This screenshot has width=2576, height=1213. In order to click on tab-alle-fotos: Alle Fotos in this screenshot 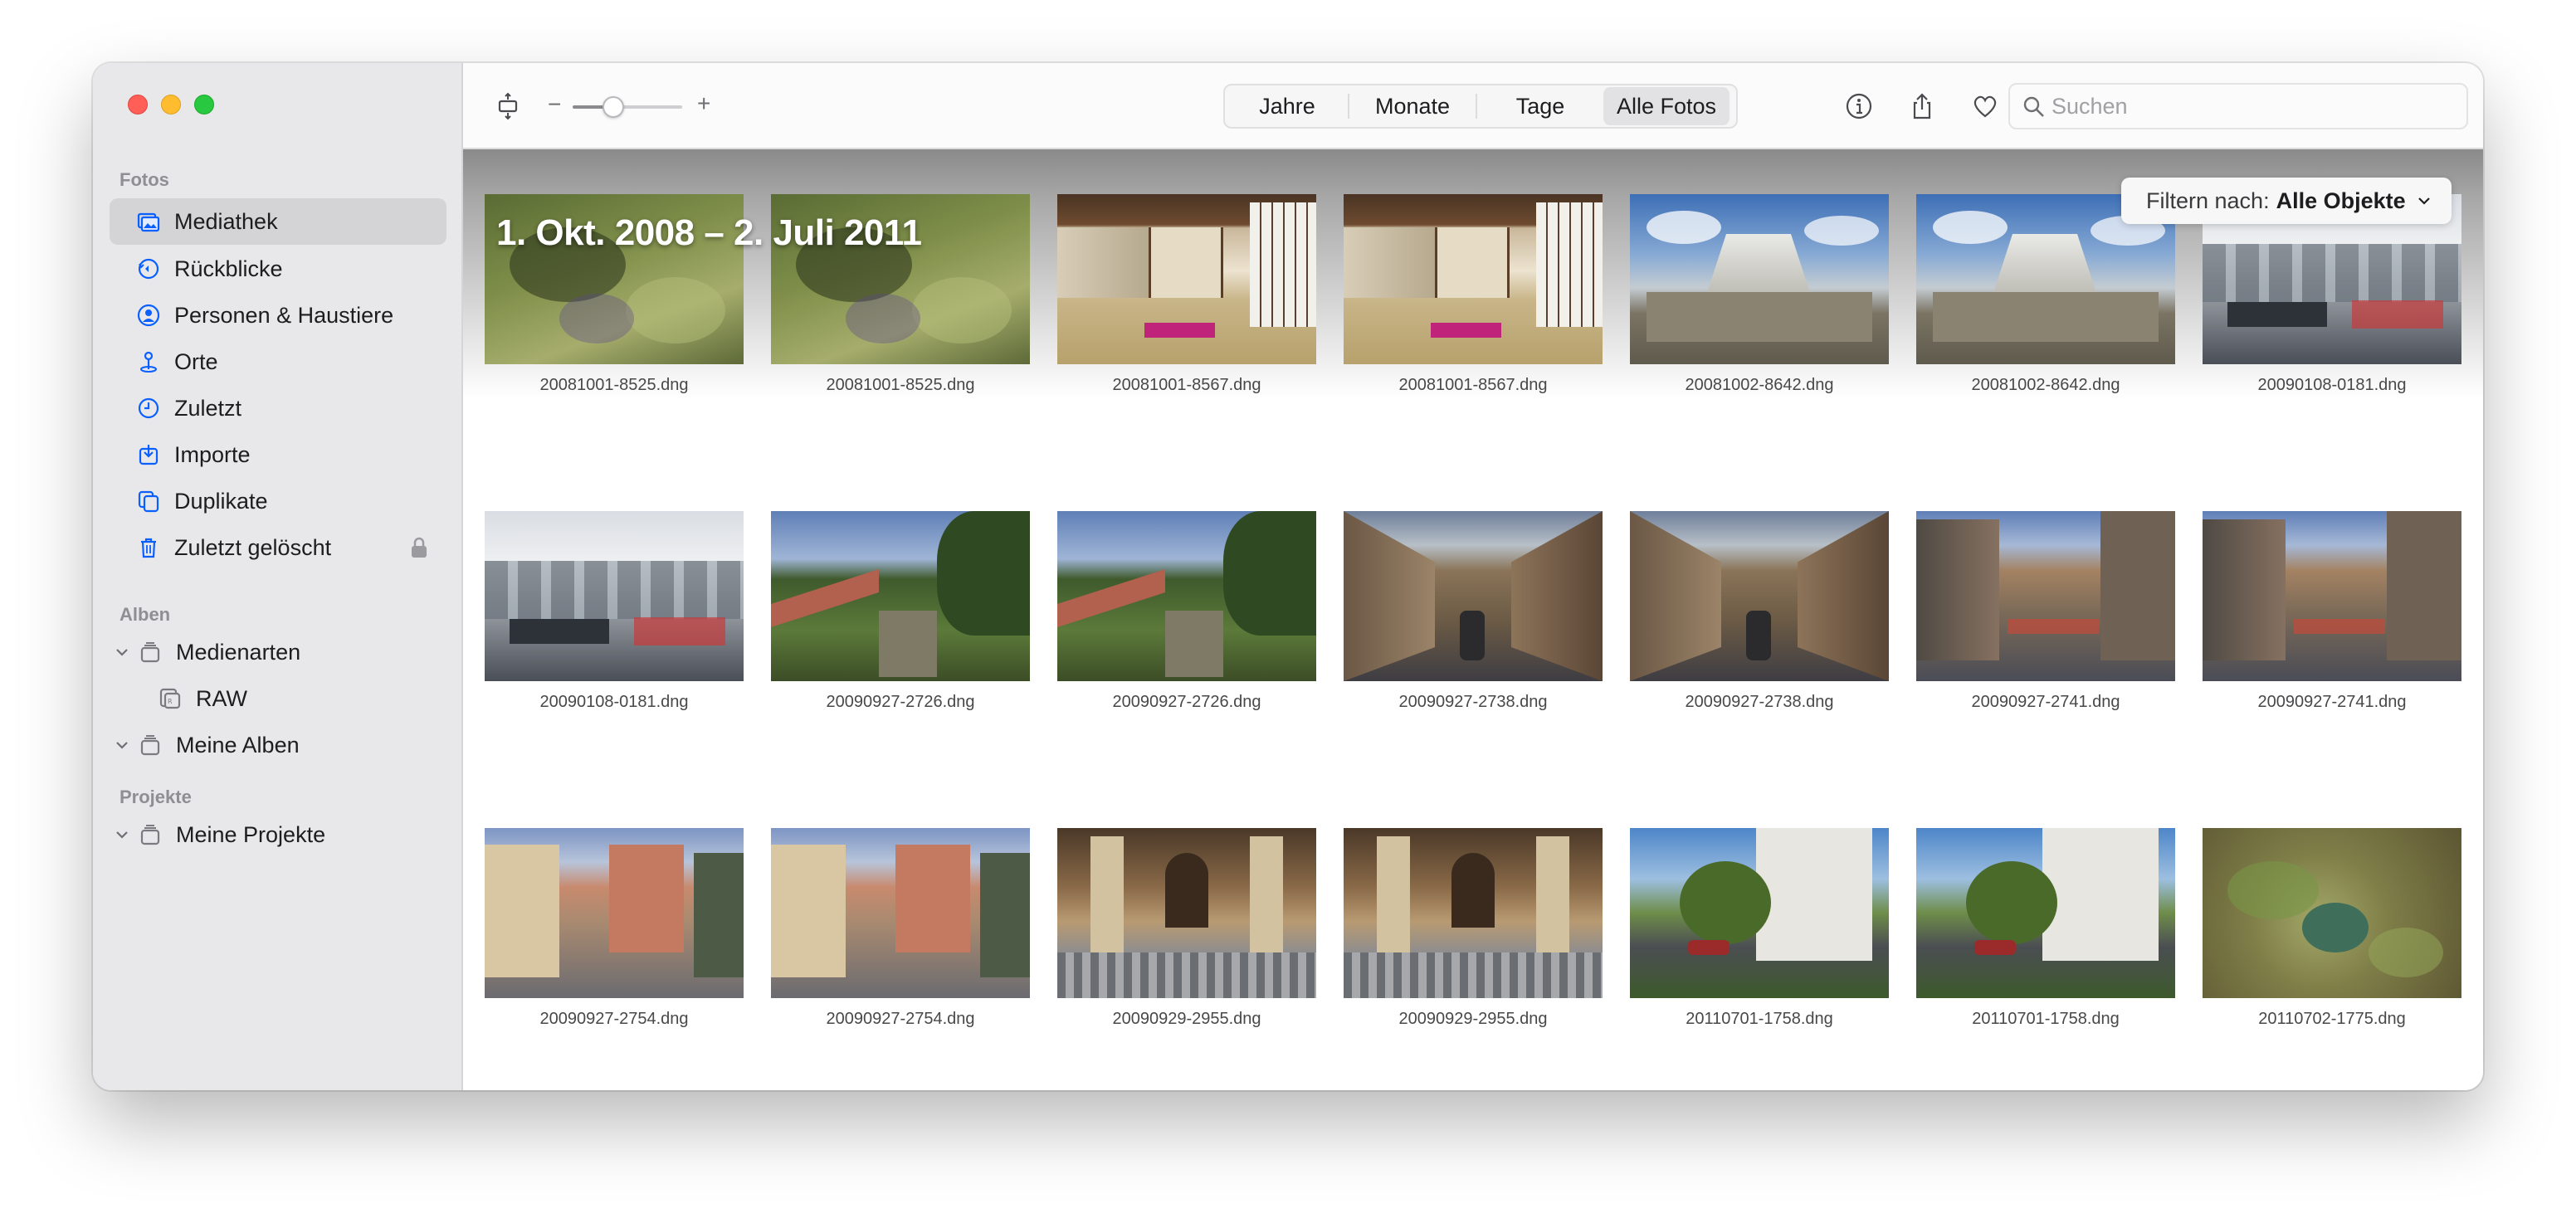, I will do `click(1667, 106)`.